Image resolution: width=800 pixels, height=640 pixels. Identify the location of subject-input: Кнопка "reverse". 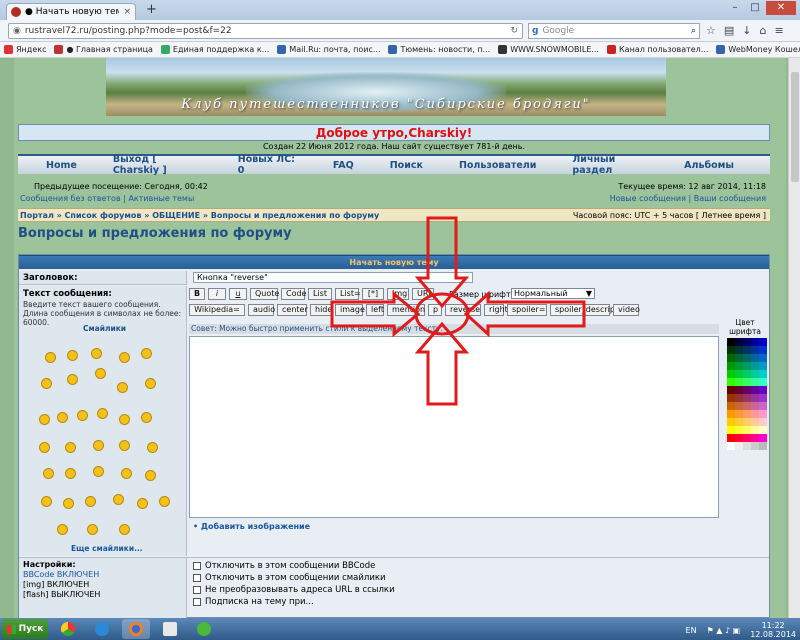
(333, 277).